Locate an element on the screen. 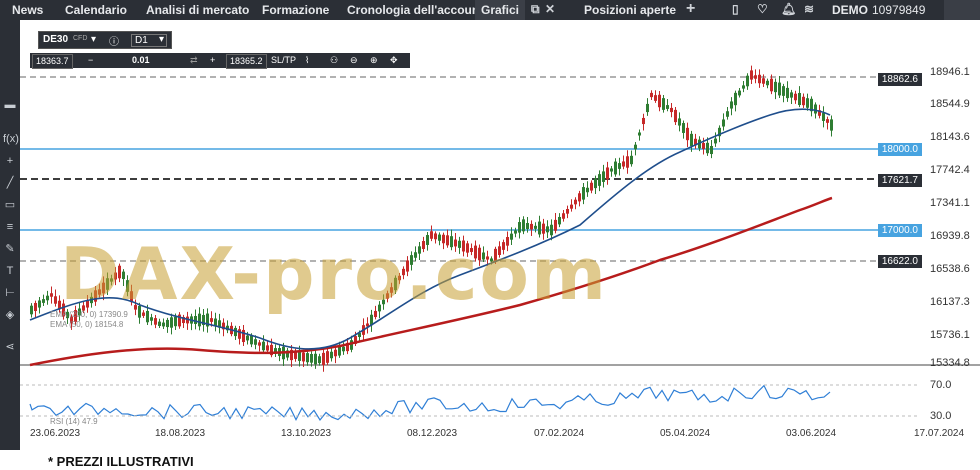  trendline-icon: ╱ is located at coordinates (10, 183).